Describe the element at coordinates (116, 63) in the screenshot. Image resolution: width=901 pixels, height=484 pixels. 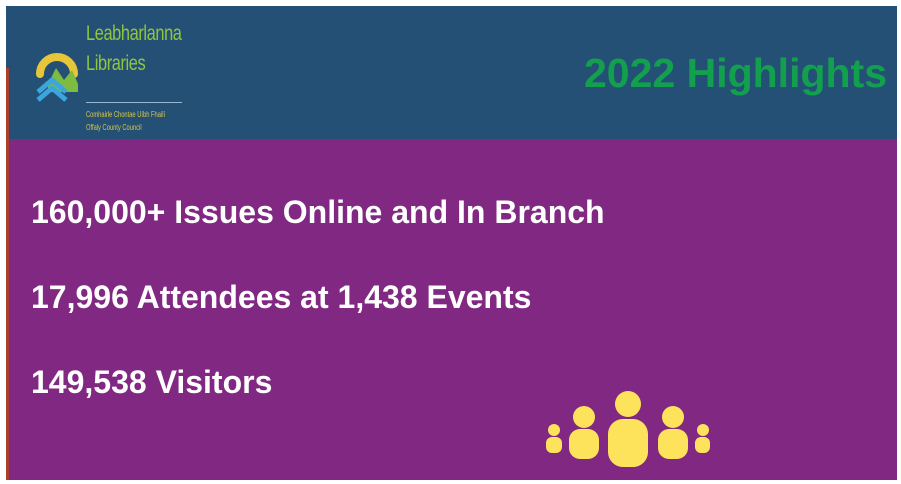
I see `logo-name-english: Libraries` at that location.